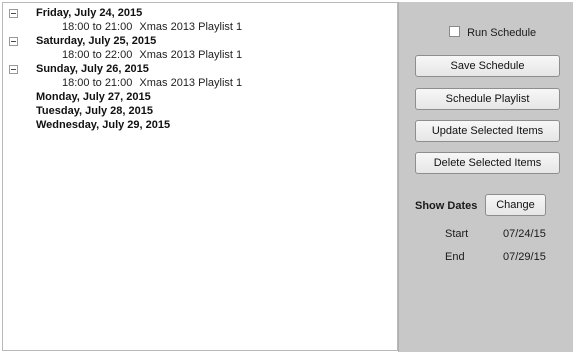  What do you see at coordinates (487, 99) in the screenshot?
I see `schedule-playlist-button: Schedule Playlist` at bounding box center [487, 99].